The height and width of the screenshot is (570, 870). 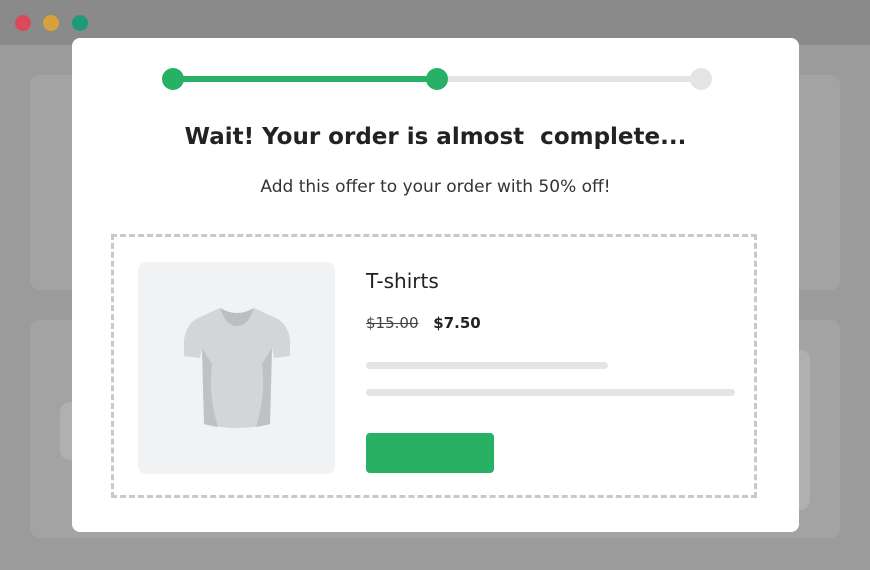 What do you see at coordinates (303, 79) in the screenshot?
I see `progress-fill` at bounding box center [303, 79].